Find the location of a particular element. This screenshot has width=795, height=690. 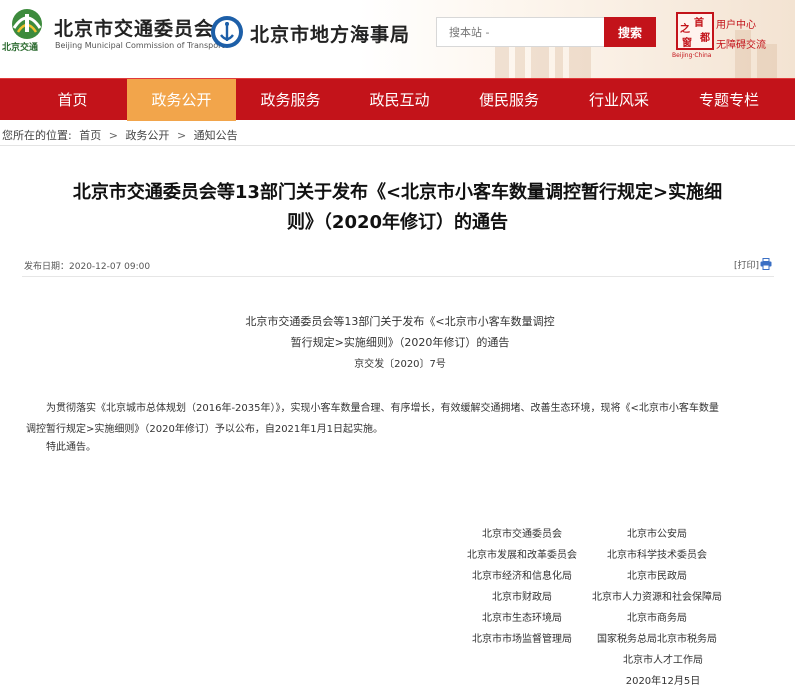

stamp-subtitle: Beijing·China is located at coordinates (692, 55).